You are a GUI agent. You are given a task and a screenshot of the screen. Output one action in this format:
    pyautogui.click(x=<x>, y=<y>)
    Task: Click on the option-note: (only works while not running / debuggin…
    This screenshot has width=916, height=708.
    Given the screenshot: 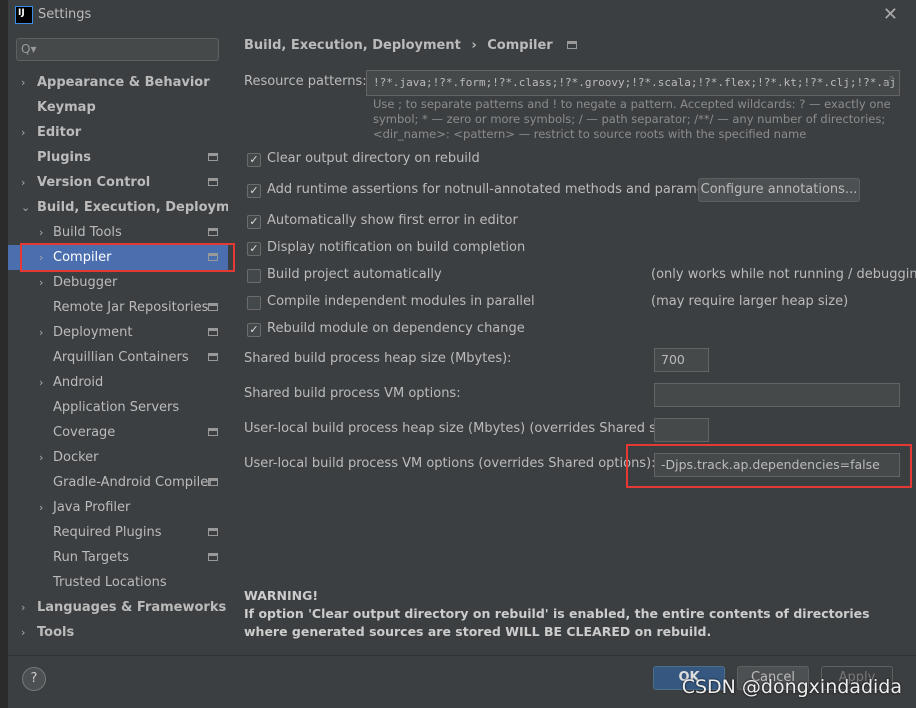 What is the action you would take?
    pyautogui.click(x=783, y=274)
    